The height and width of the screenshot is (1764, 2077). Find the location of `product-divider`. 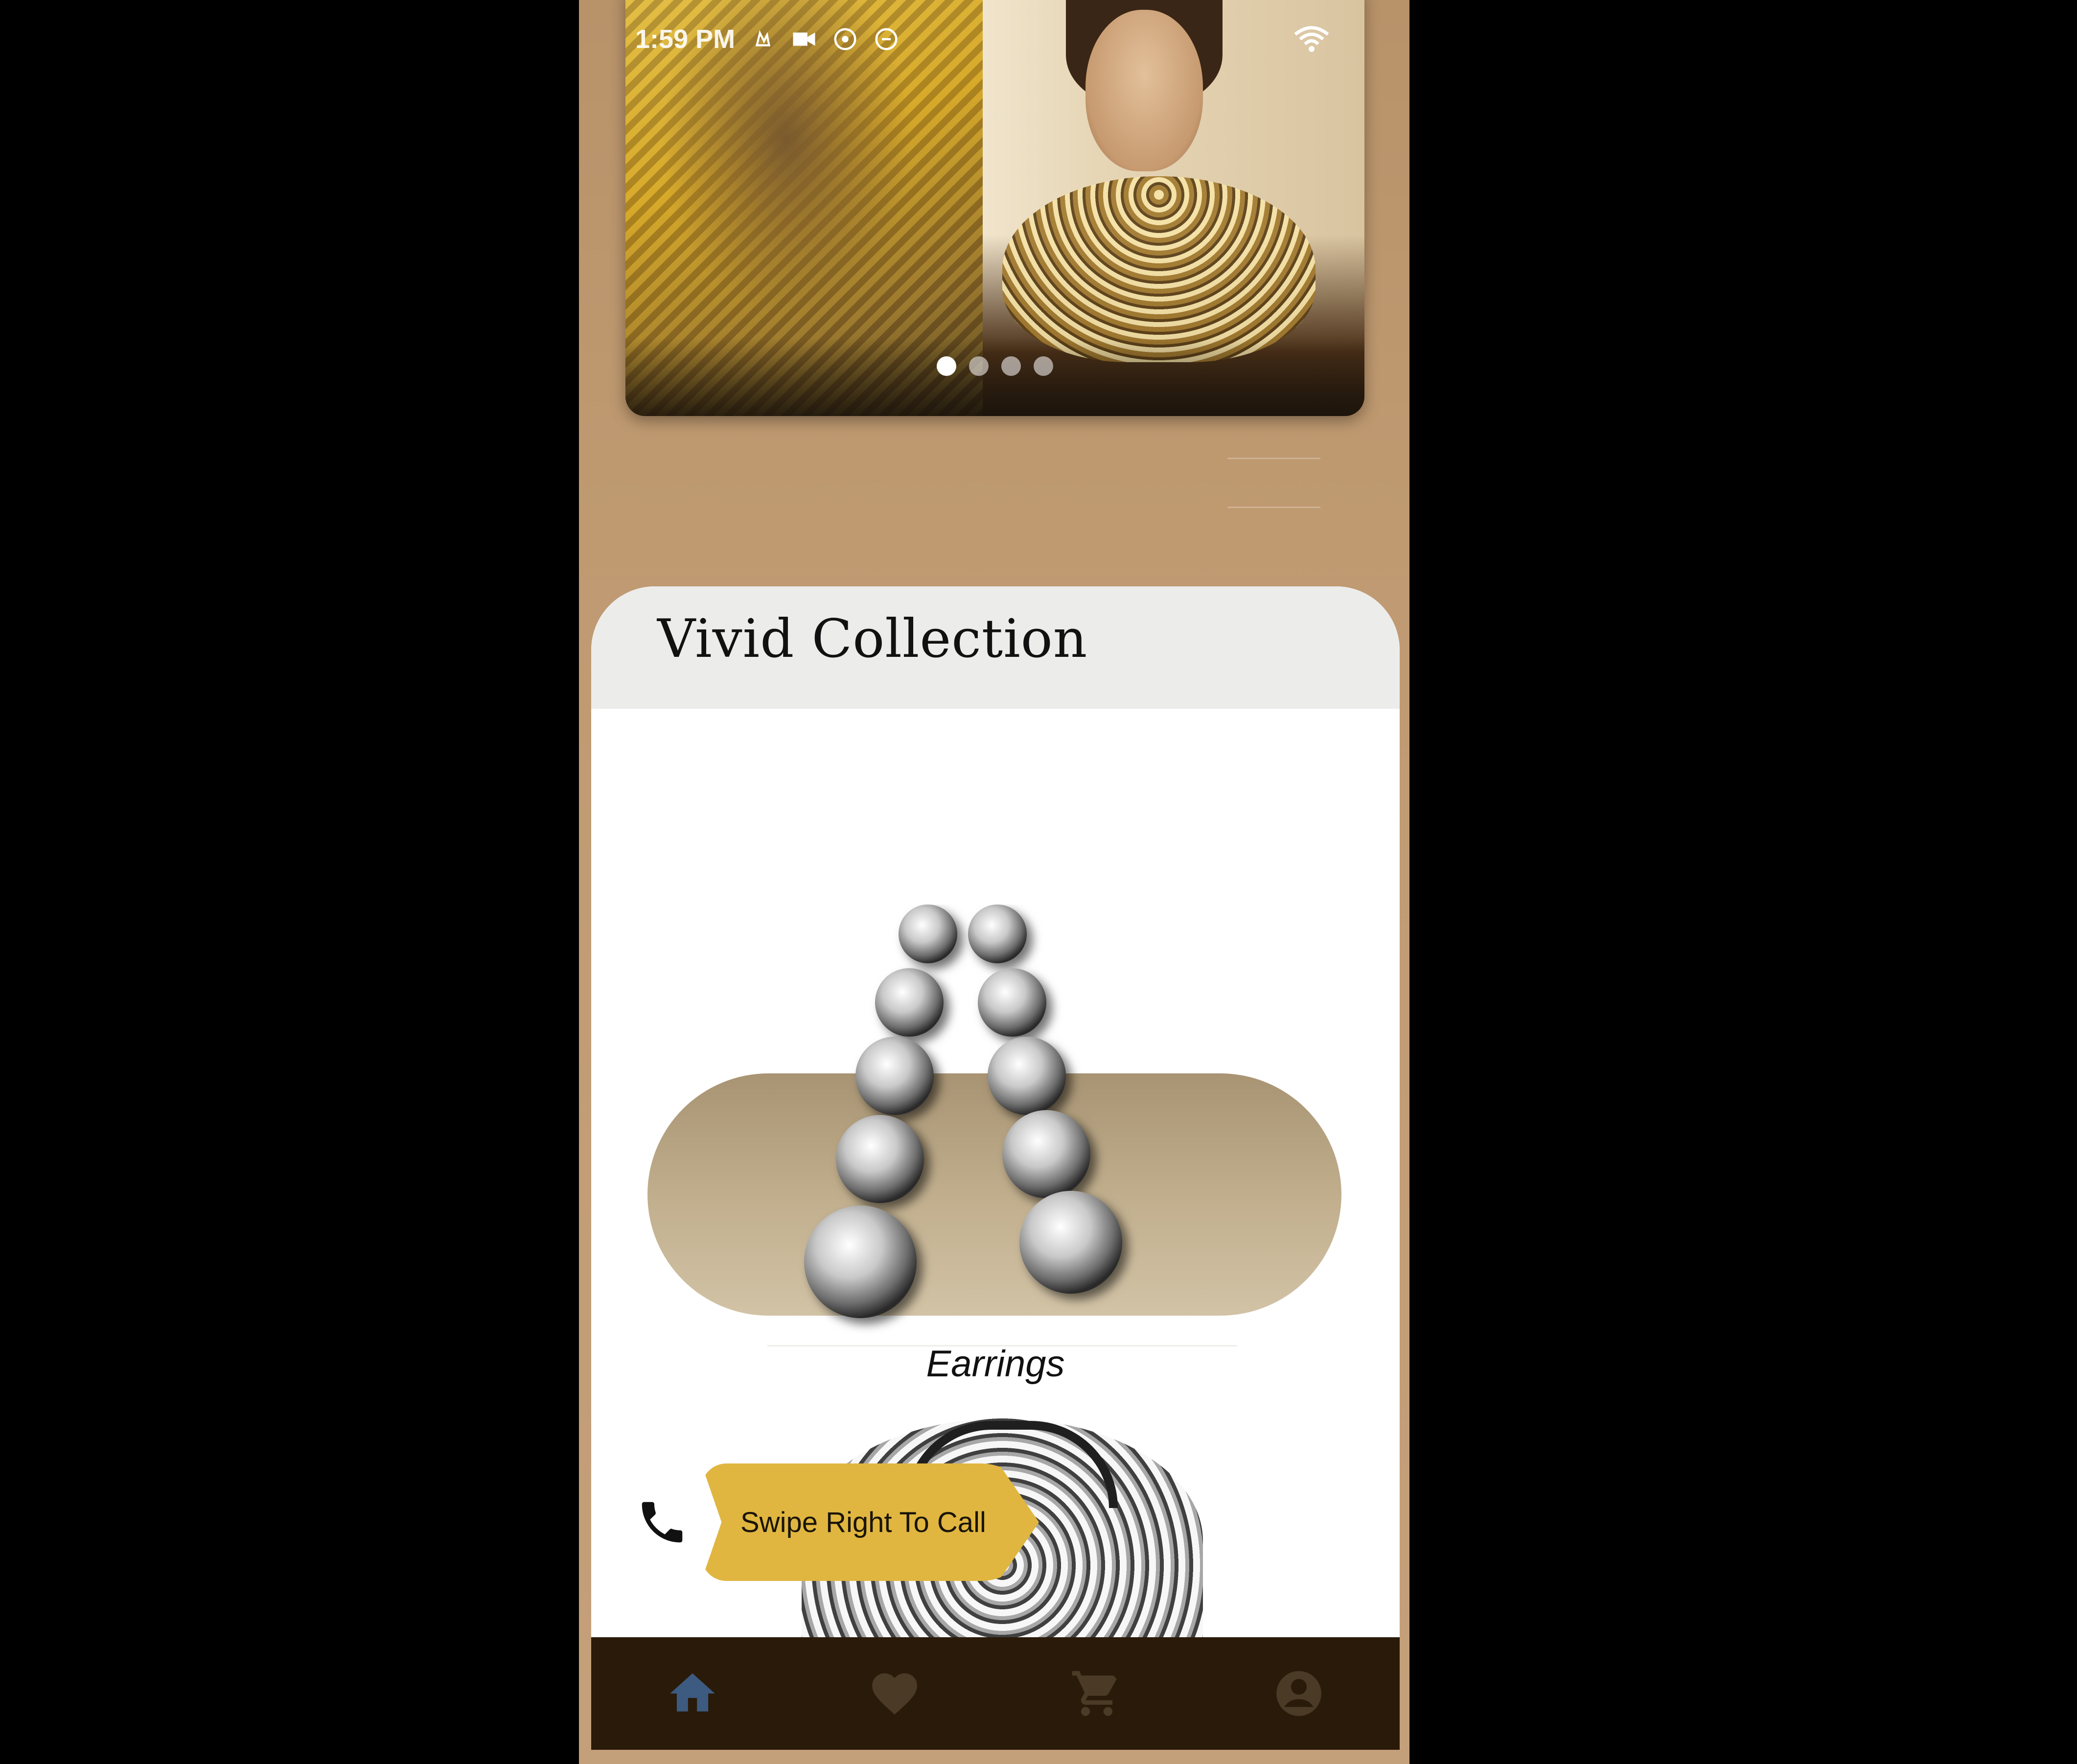

product-divider is located at coordinates (1002, 1345).